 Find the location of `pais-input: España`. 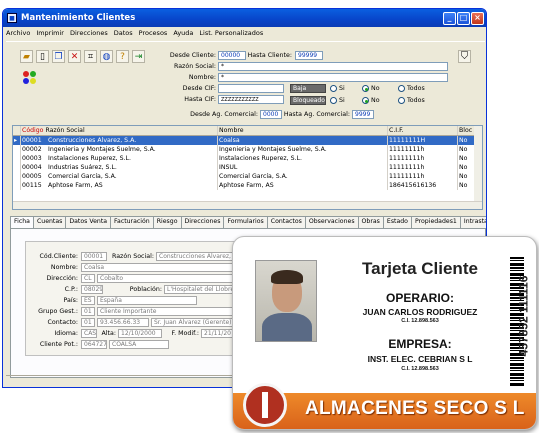

pais-input: España is located at coordinates (147, 300).